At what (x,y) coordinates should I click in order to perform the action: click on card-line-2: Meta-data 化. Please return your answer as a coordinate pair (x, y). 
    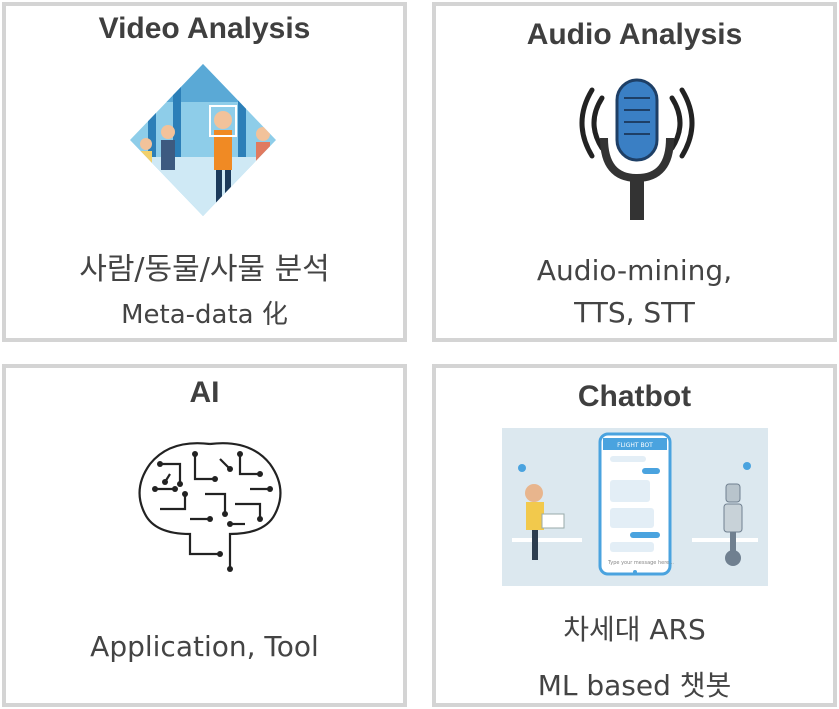
    Looking at the image, I should click on (204, 315).